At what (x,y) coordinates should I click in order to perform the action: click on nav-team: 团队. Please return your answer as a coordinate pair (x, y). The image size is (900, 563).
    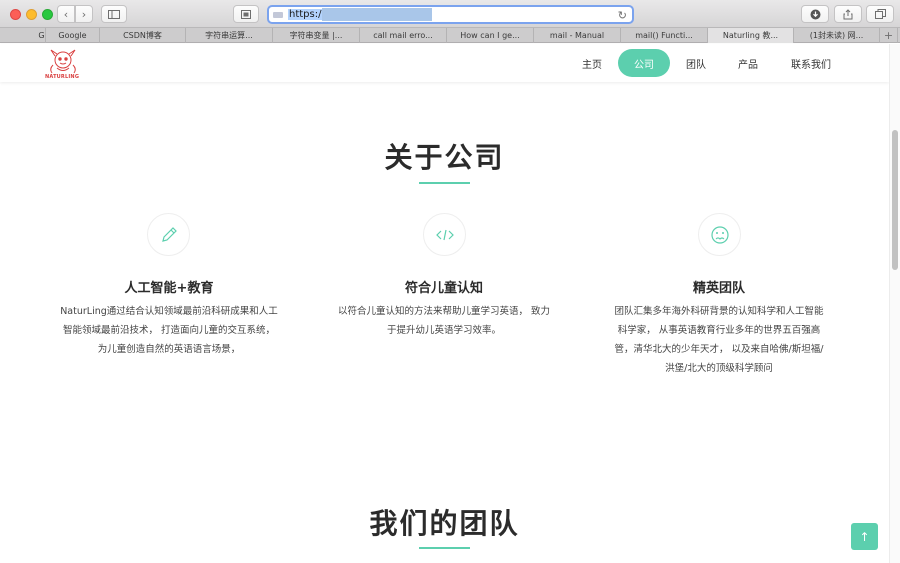
    Looking at the image, I should click on (696, 63).